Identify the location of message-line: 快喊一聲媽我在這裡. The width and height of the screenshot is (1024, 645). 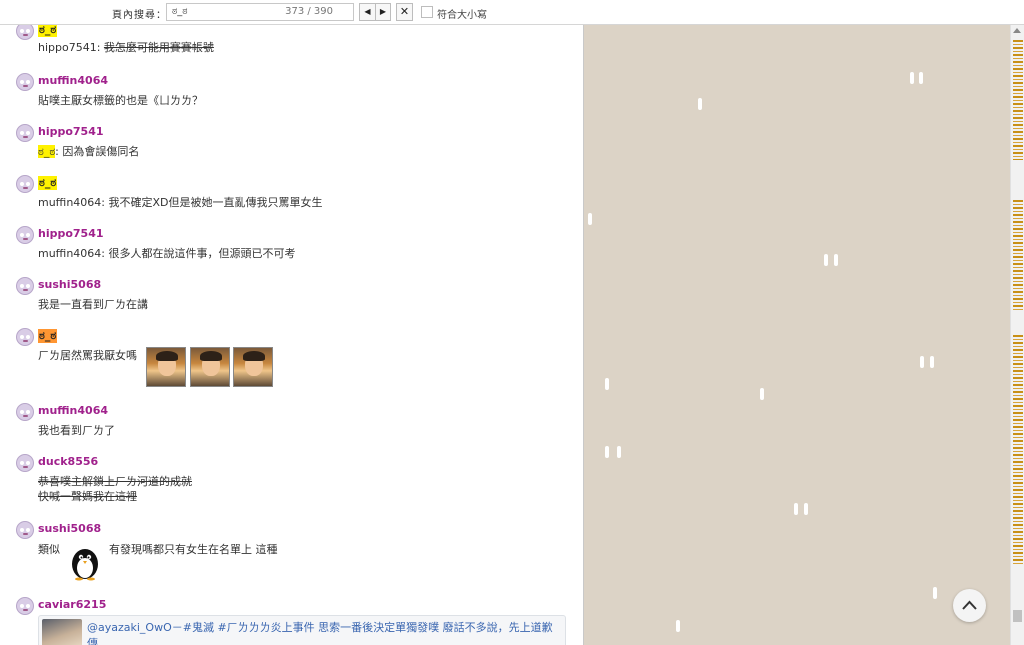
(87, 496).